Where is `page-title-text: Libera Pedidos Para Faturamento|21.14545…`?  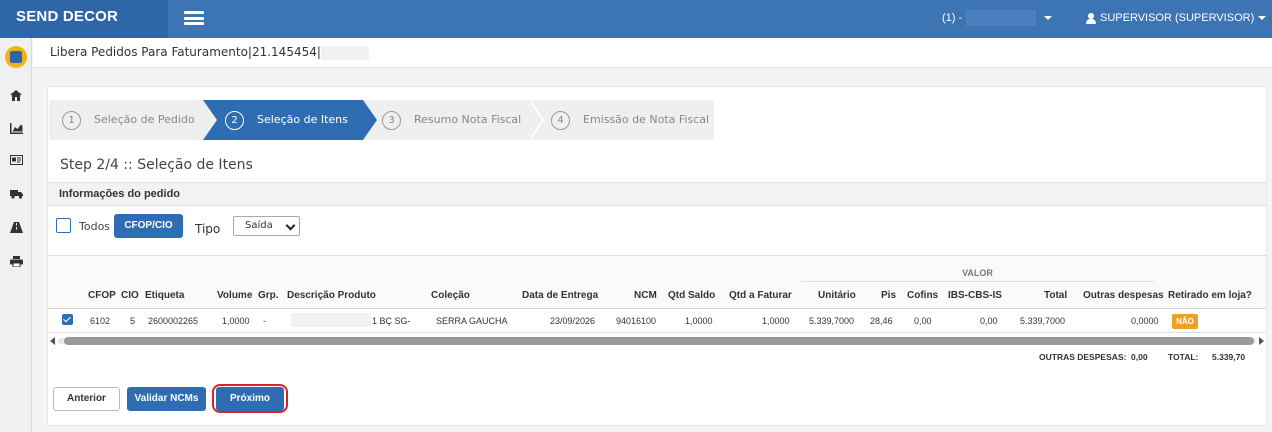
page-title-text: Libera Pedidos Para Faturamento|21.14545… is located at coordinates (185, 52).